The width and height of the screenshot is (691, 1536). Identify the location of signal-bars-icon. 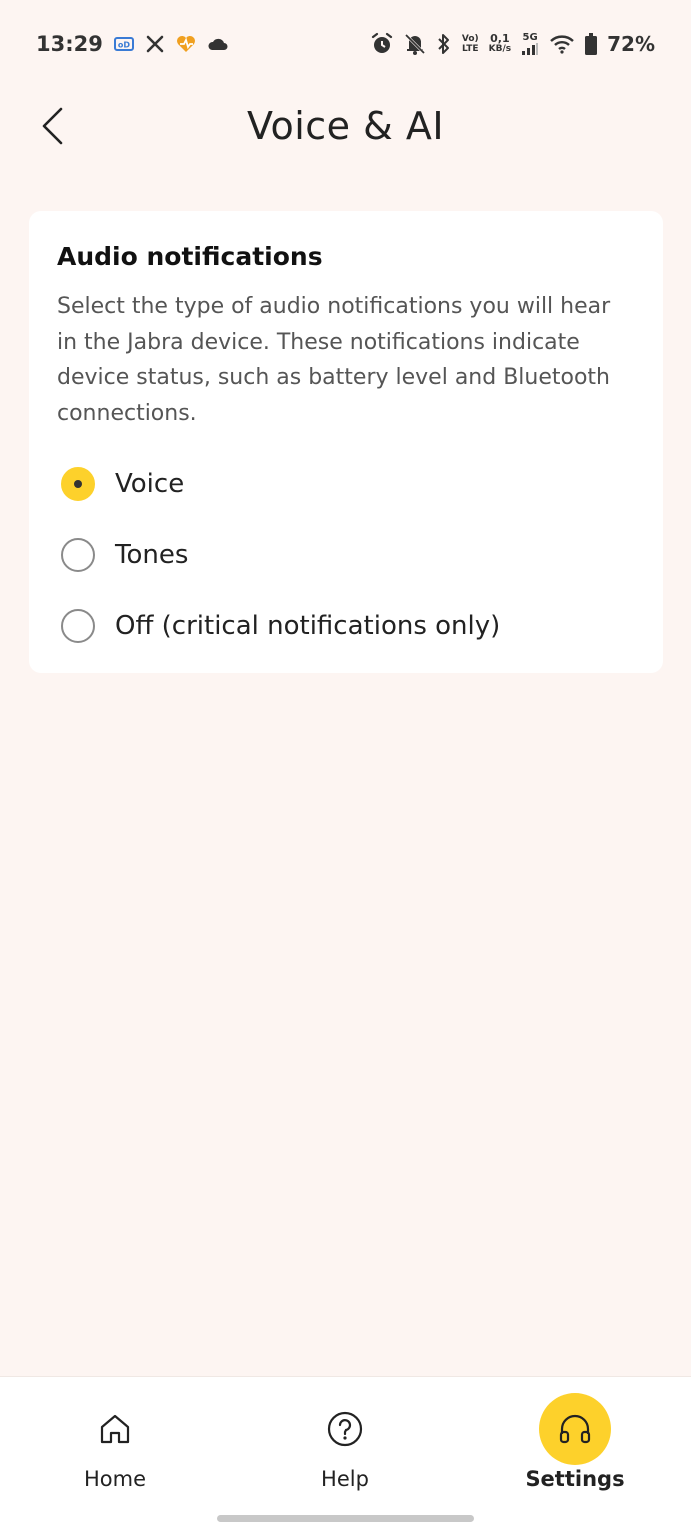
(530, 49).